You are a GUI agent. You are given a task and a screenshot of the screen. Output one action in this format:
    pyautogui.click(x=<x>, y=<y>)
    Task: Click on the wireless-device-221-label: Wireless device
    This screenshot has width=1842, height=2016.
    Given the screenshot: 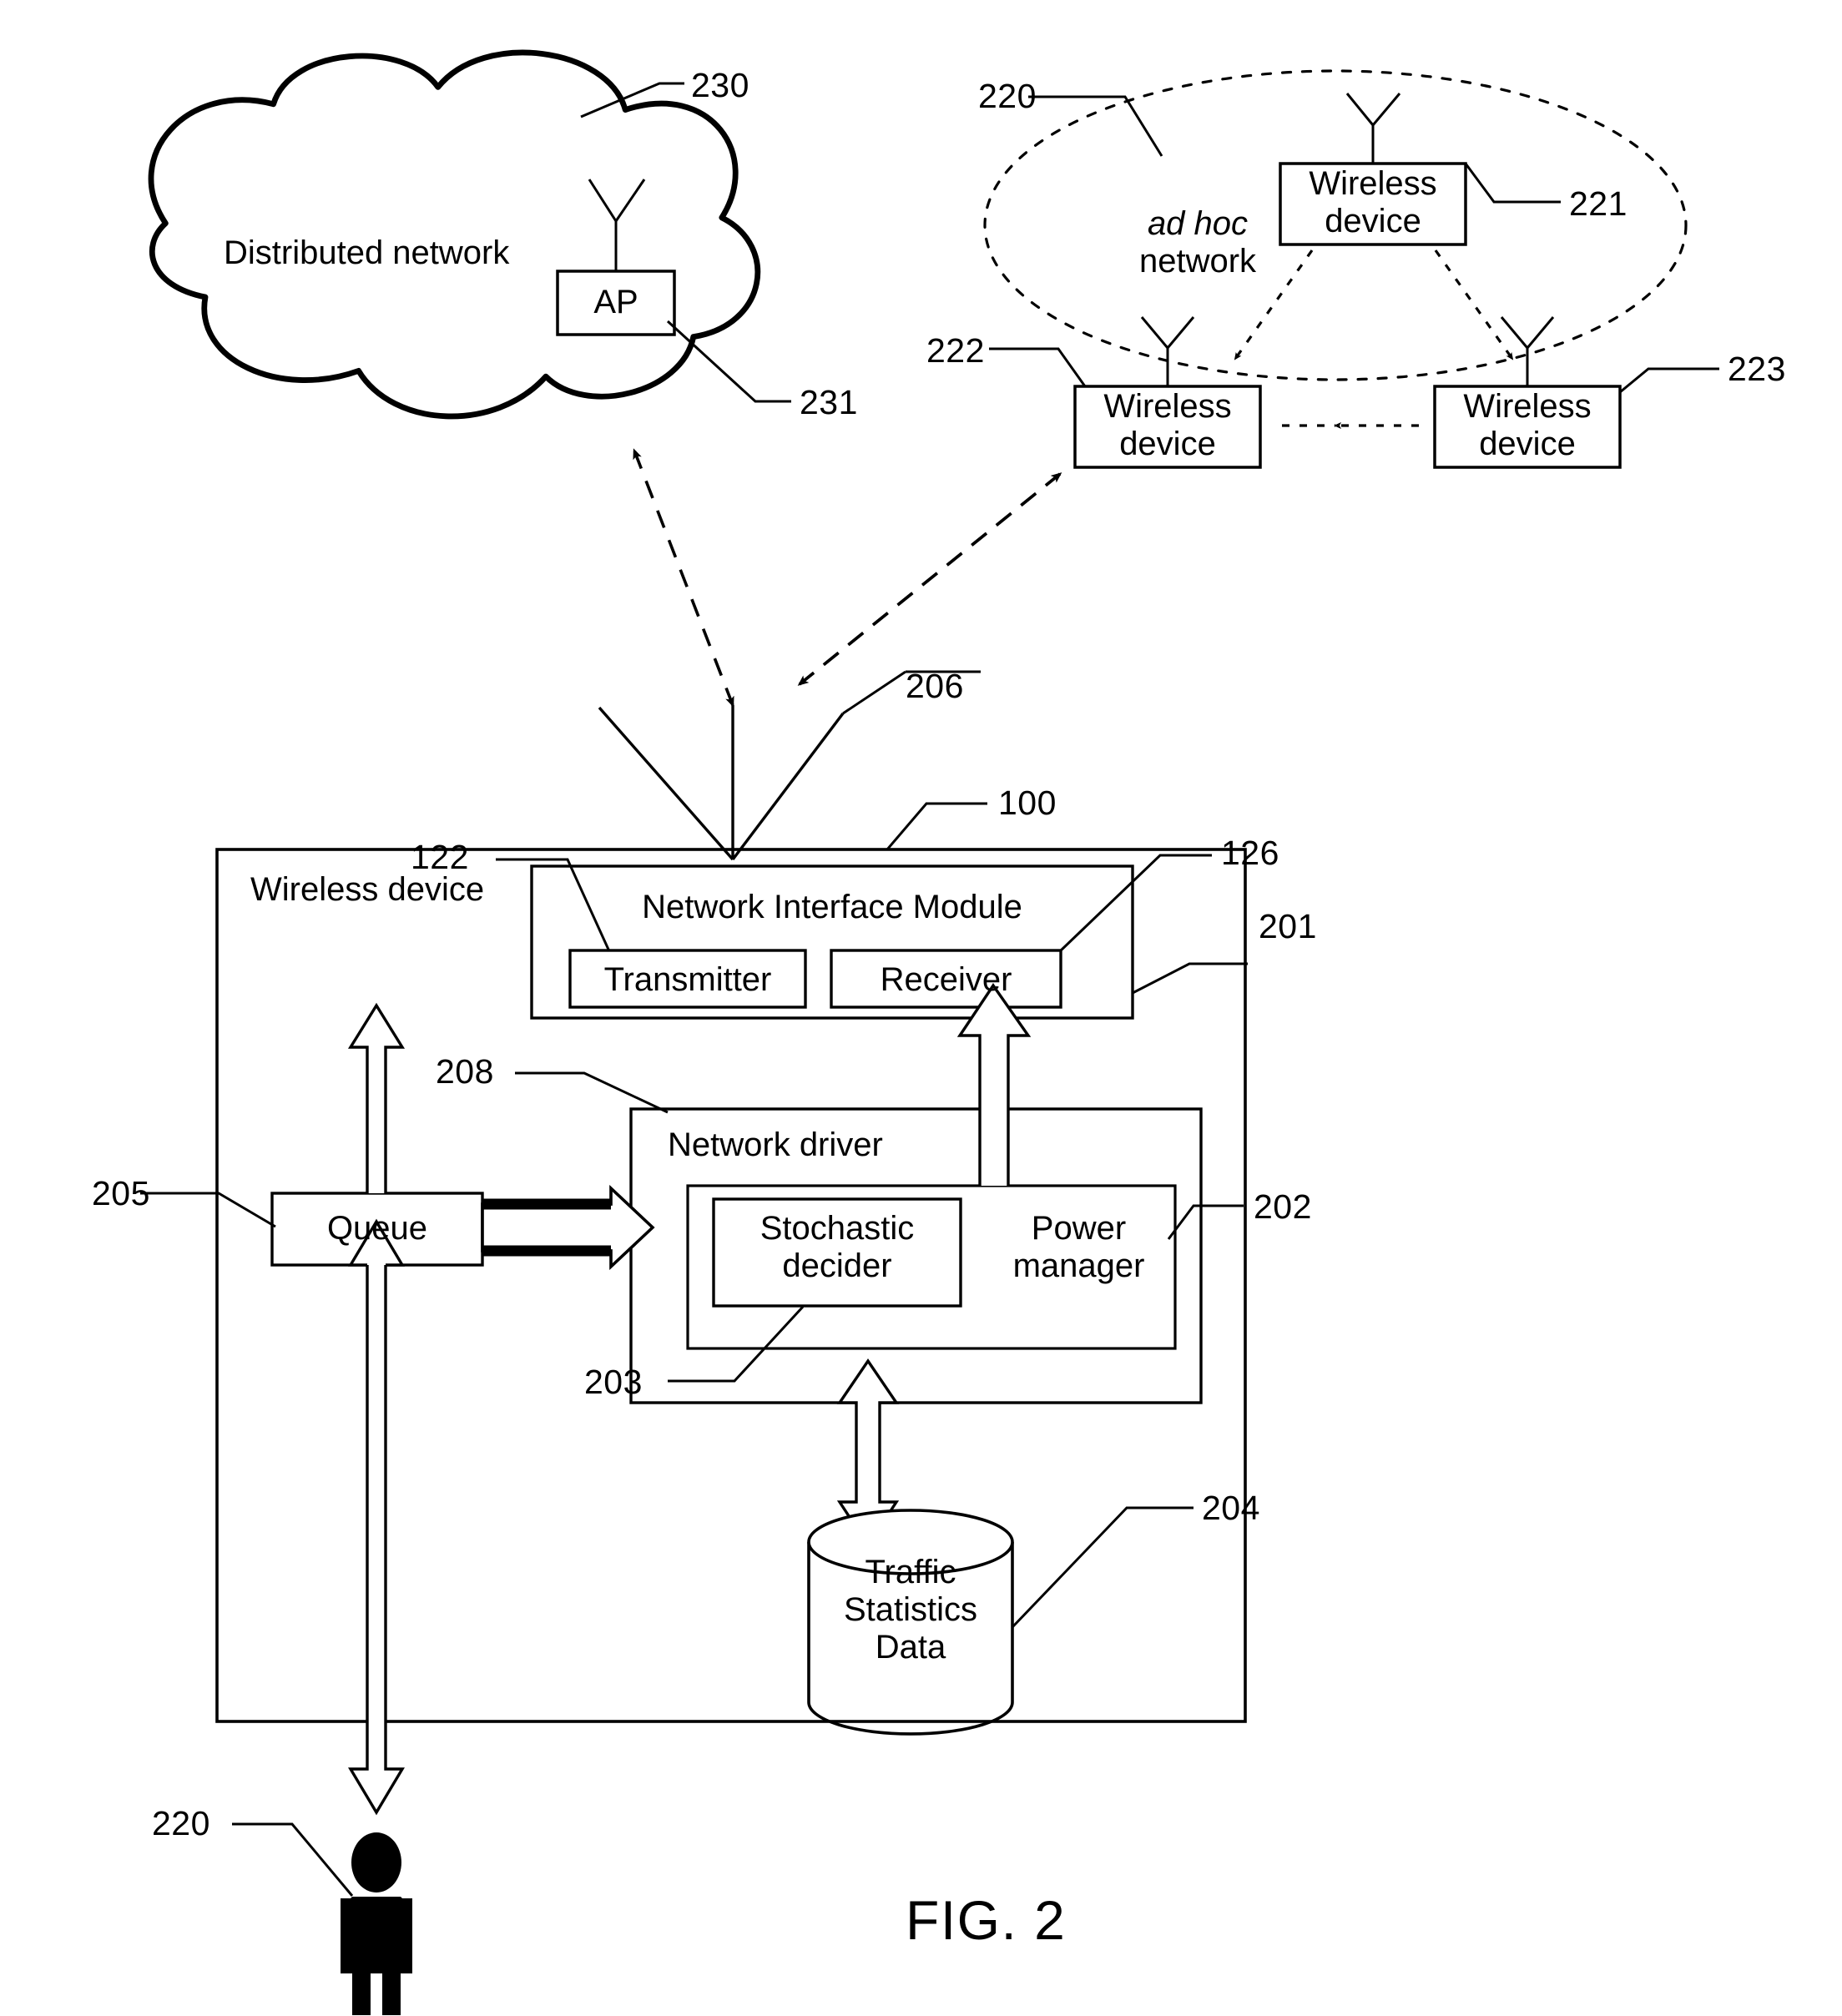 What is the action you would take?
    pyautogui.click(x=1373, y=202)
    